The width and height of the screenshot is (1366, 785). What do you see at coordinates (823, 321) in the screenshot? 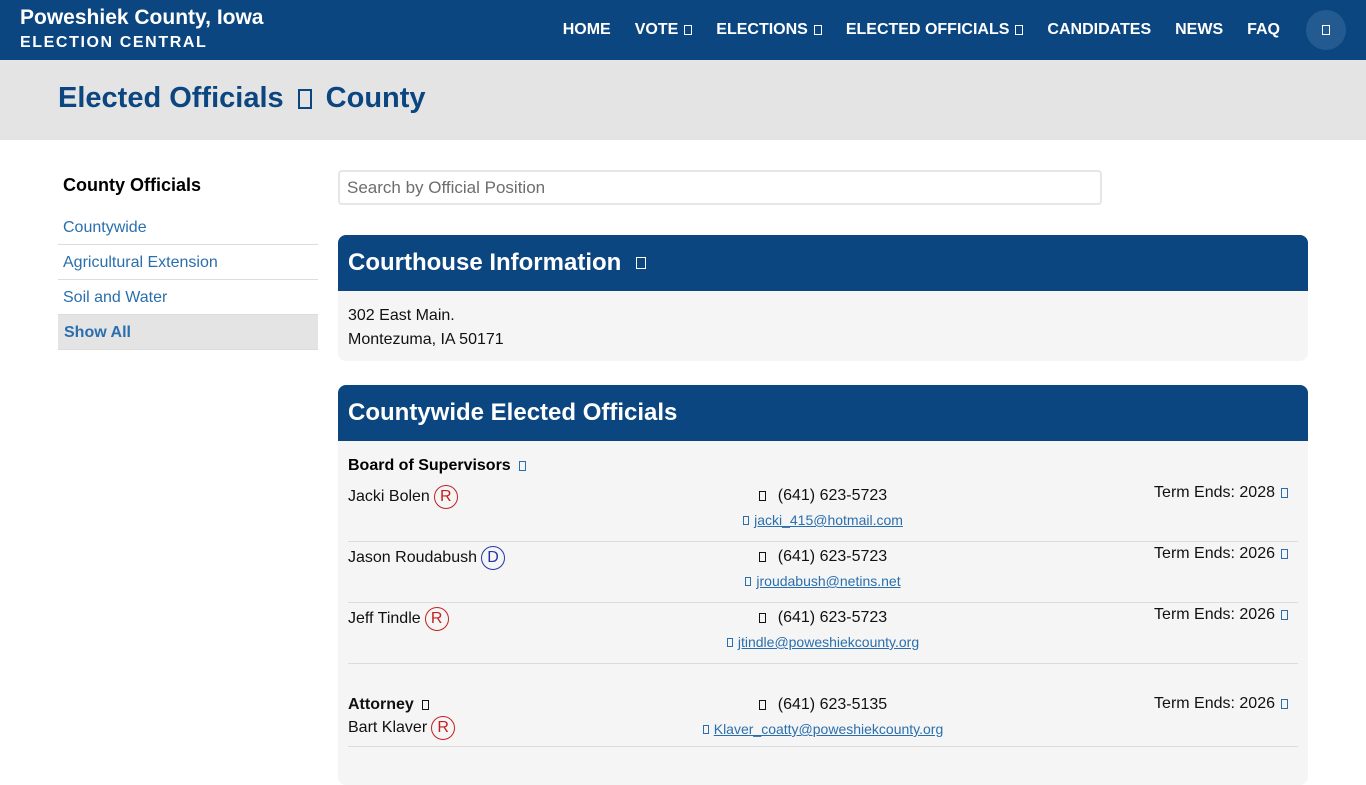
I see `courthouse-address: 302 East Main. Montezuma, IA 50171` at bounding box center [823, 321].